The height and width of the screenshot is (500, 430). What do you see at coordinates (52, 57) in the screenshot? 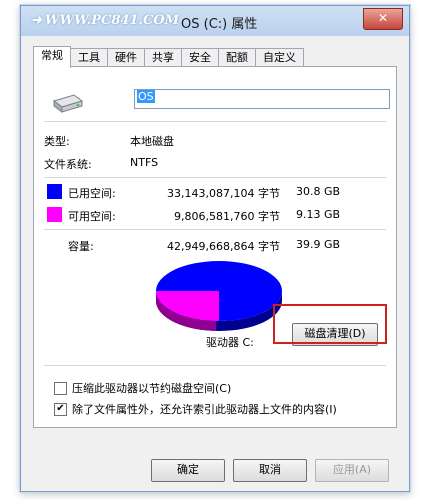
I see `tab-general: 常规` at bounding box center [52, 57].